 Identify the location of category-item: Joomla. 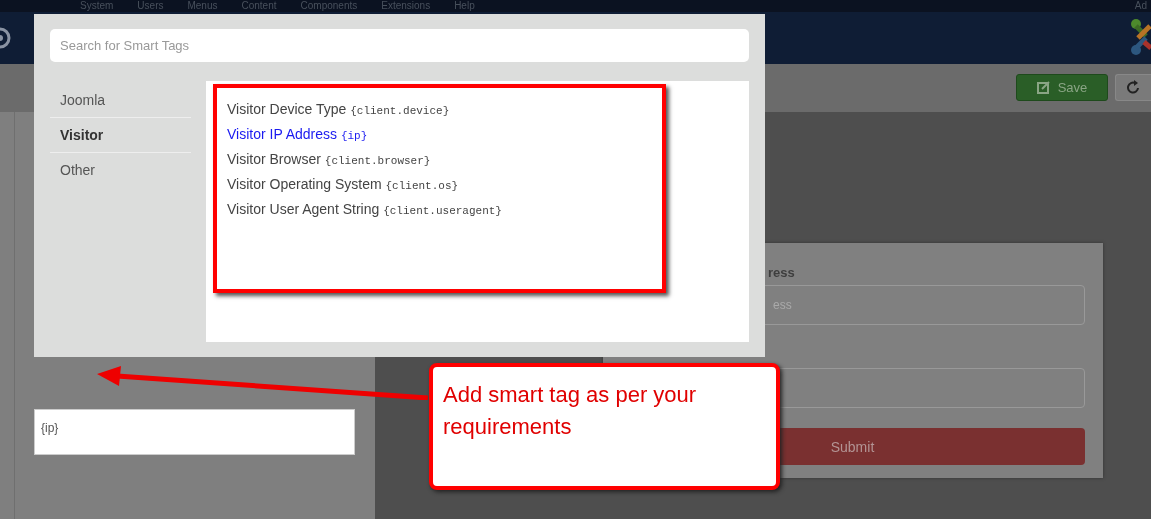
(83, 100).